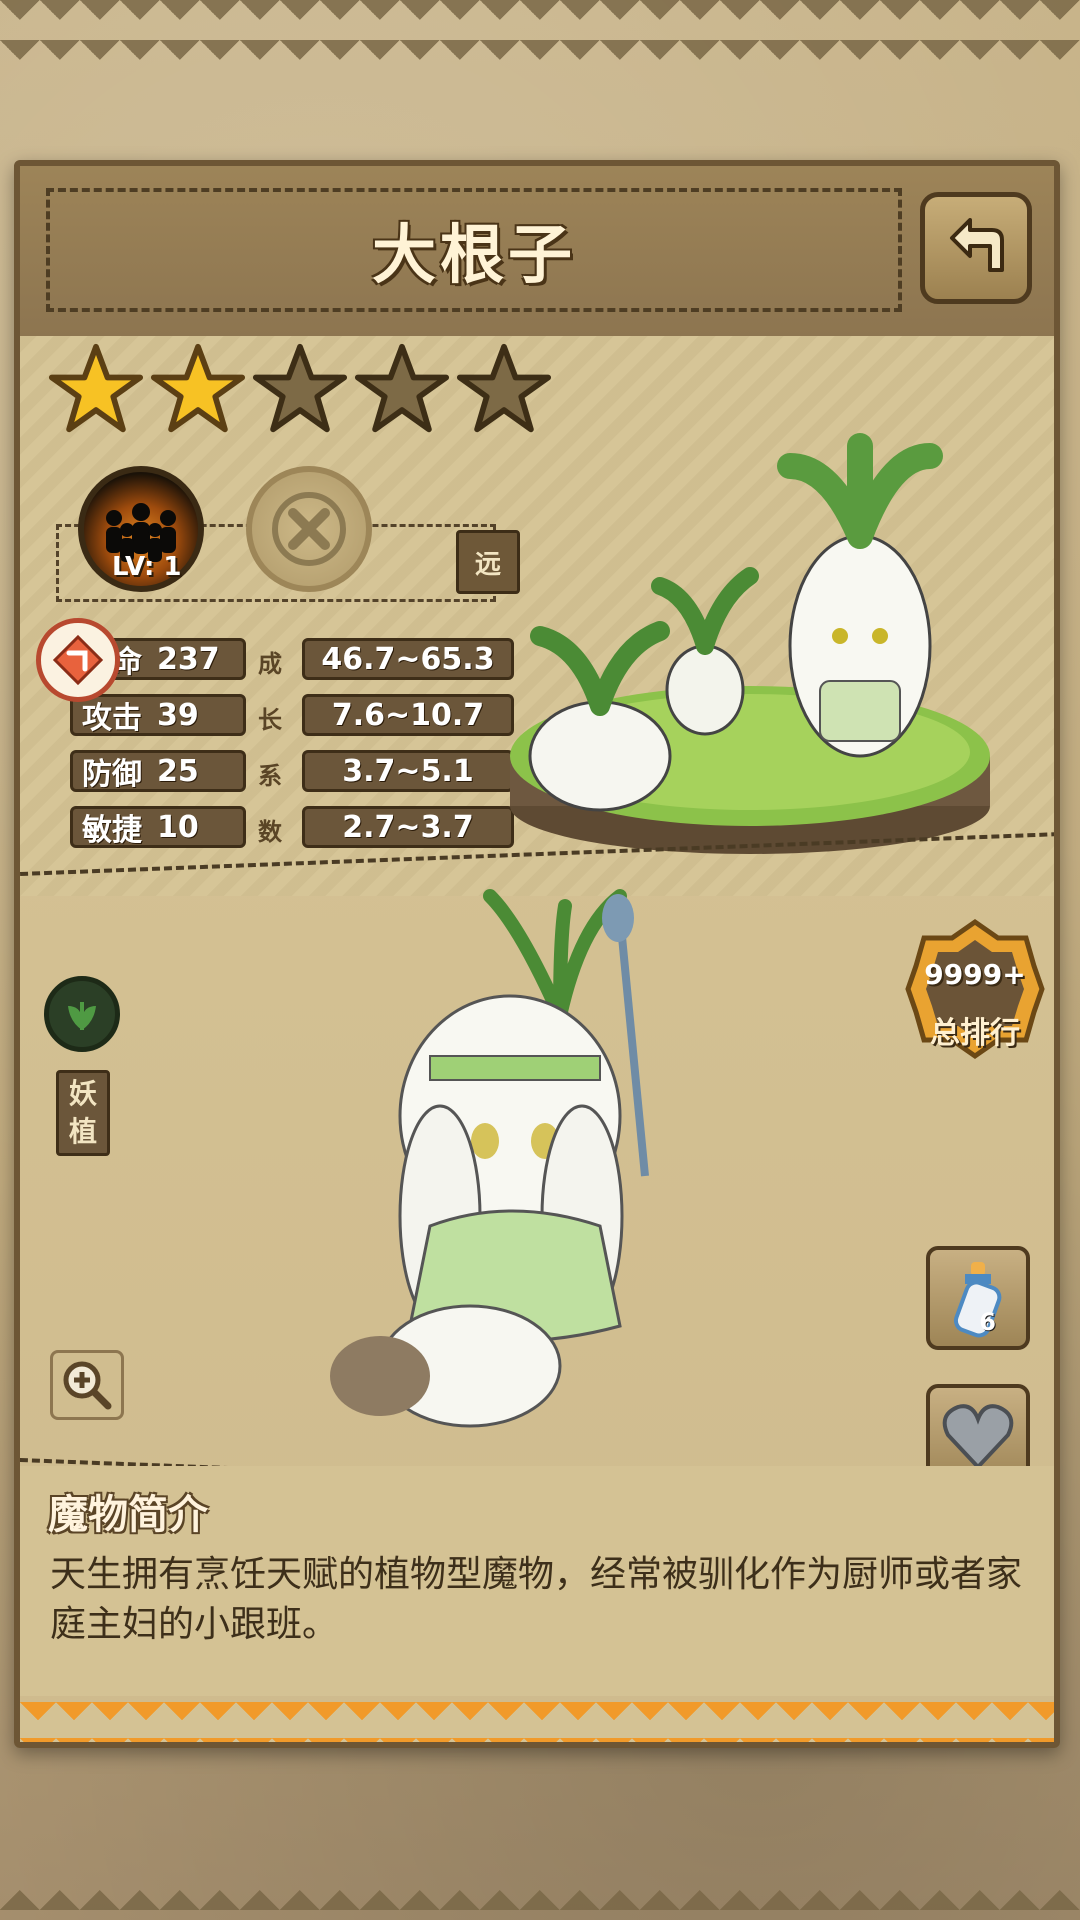 This screenshot has width=1080, height=1920. What do you see at coordinates (975, 974) in the screenshot?
I see `rank-value: 9999+` at bounding box center [975, 974].